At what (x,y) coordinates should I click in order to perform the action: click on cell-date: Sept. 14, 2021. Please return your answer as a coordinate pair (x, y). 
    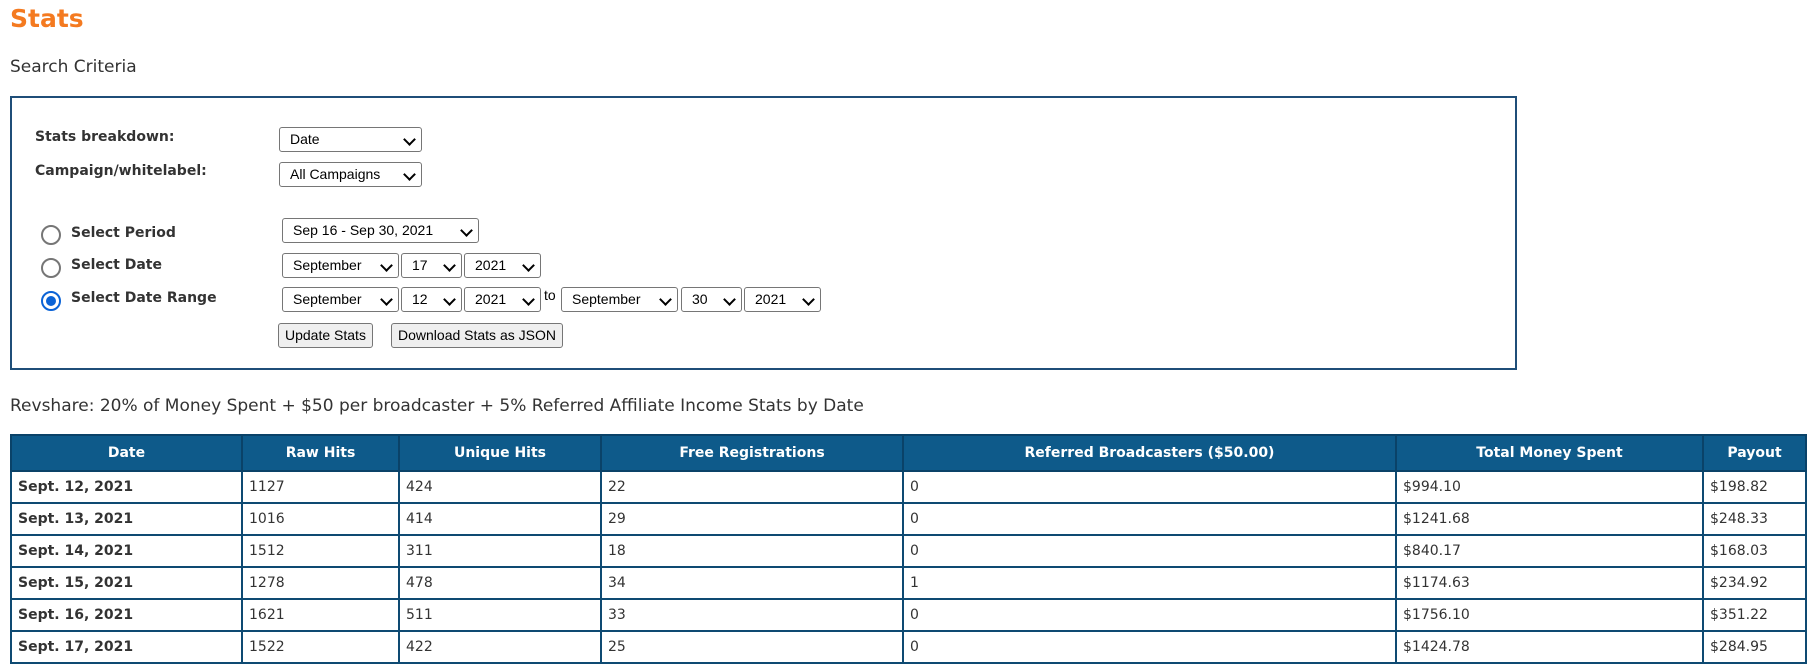
    Looking at the image, I should click on (126, 551).